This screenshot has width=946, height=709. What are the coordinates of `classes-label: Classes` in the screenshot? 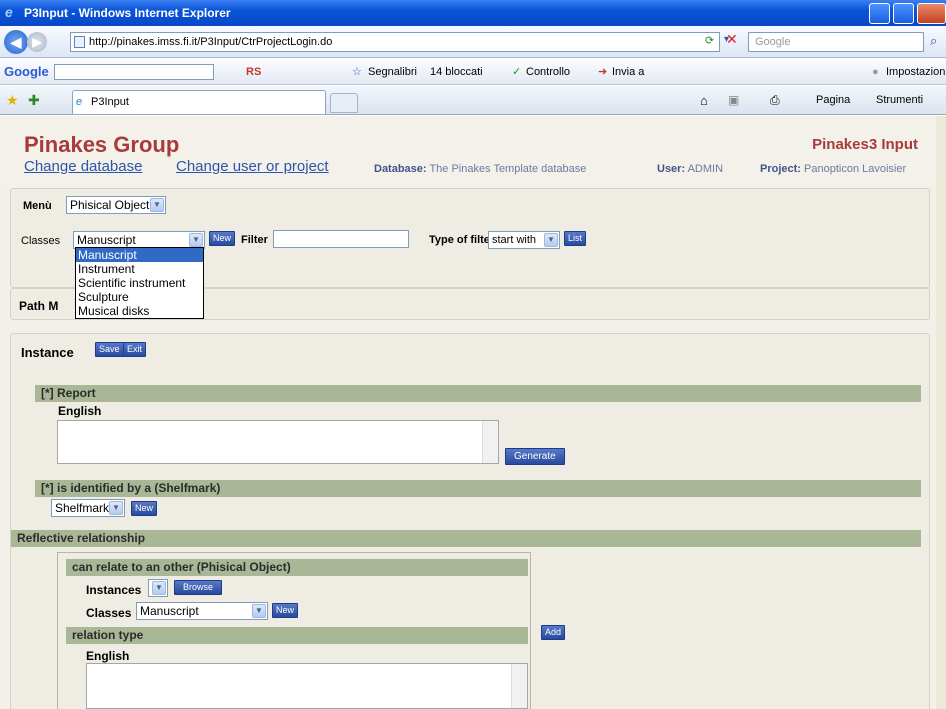 It's located at (41, 241).